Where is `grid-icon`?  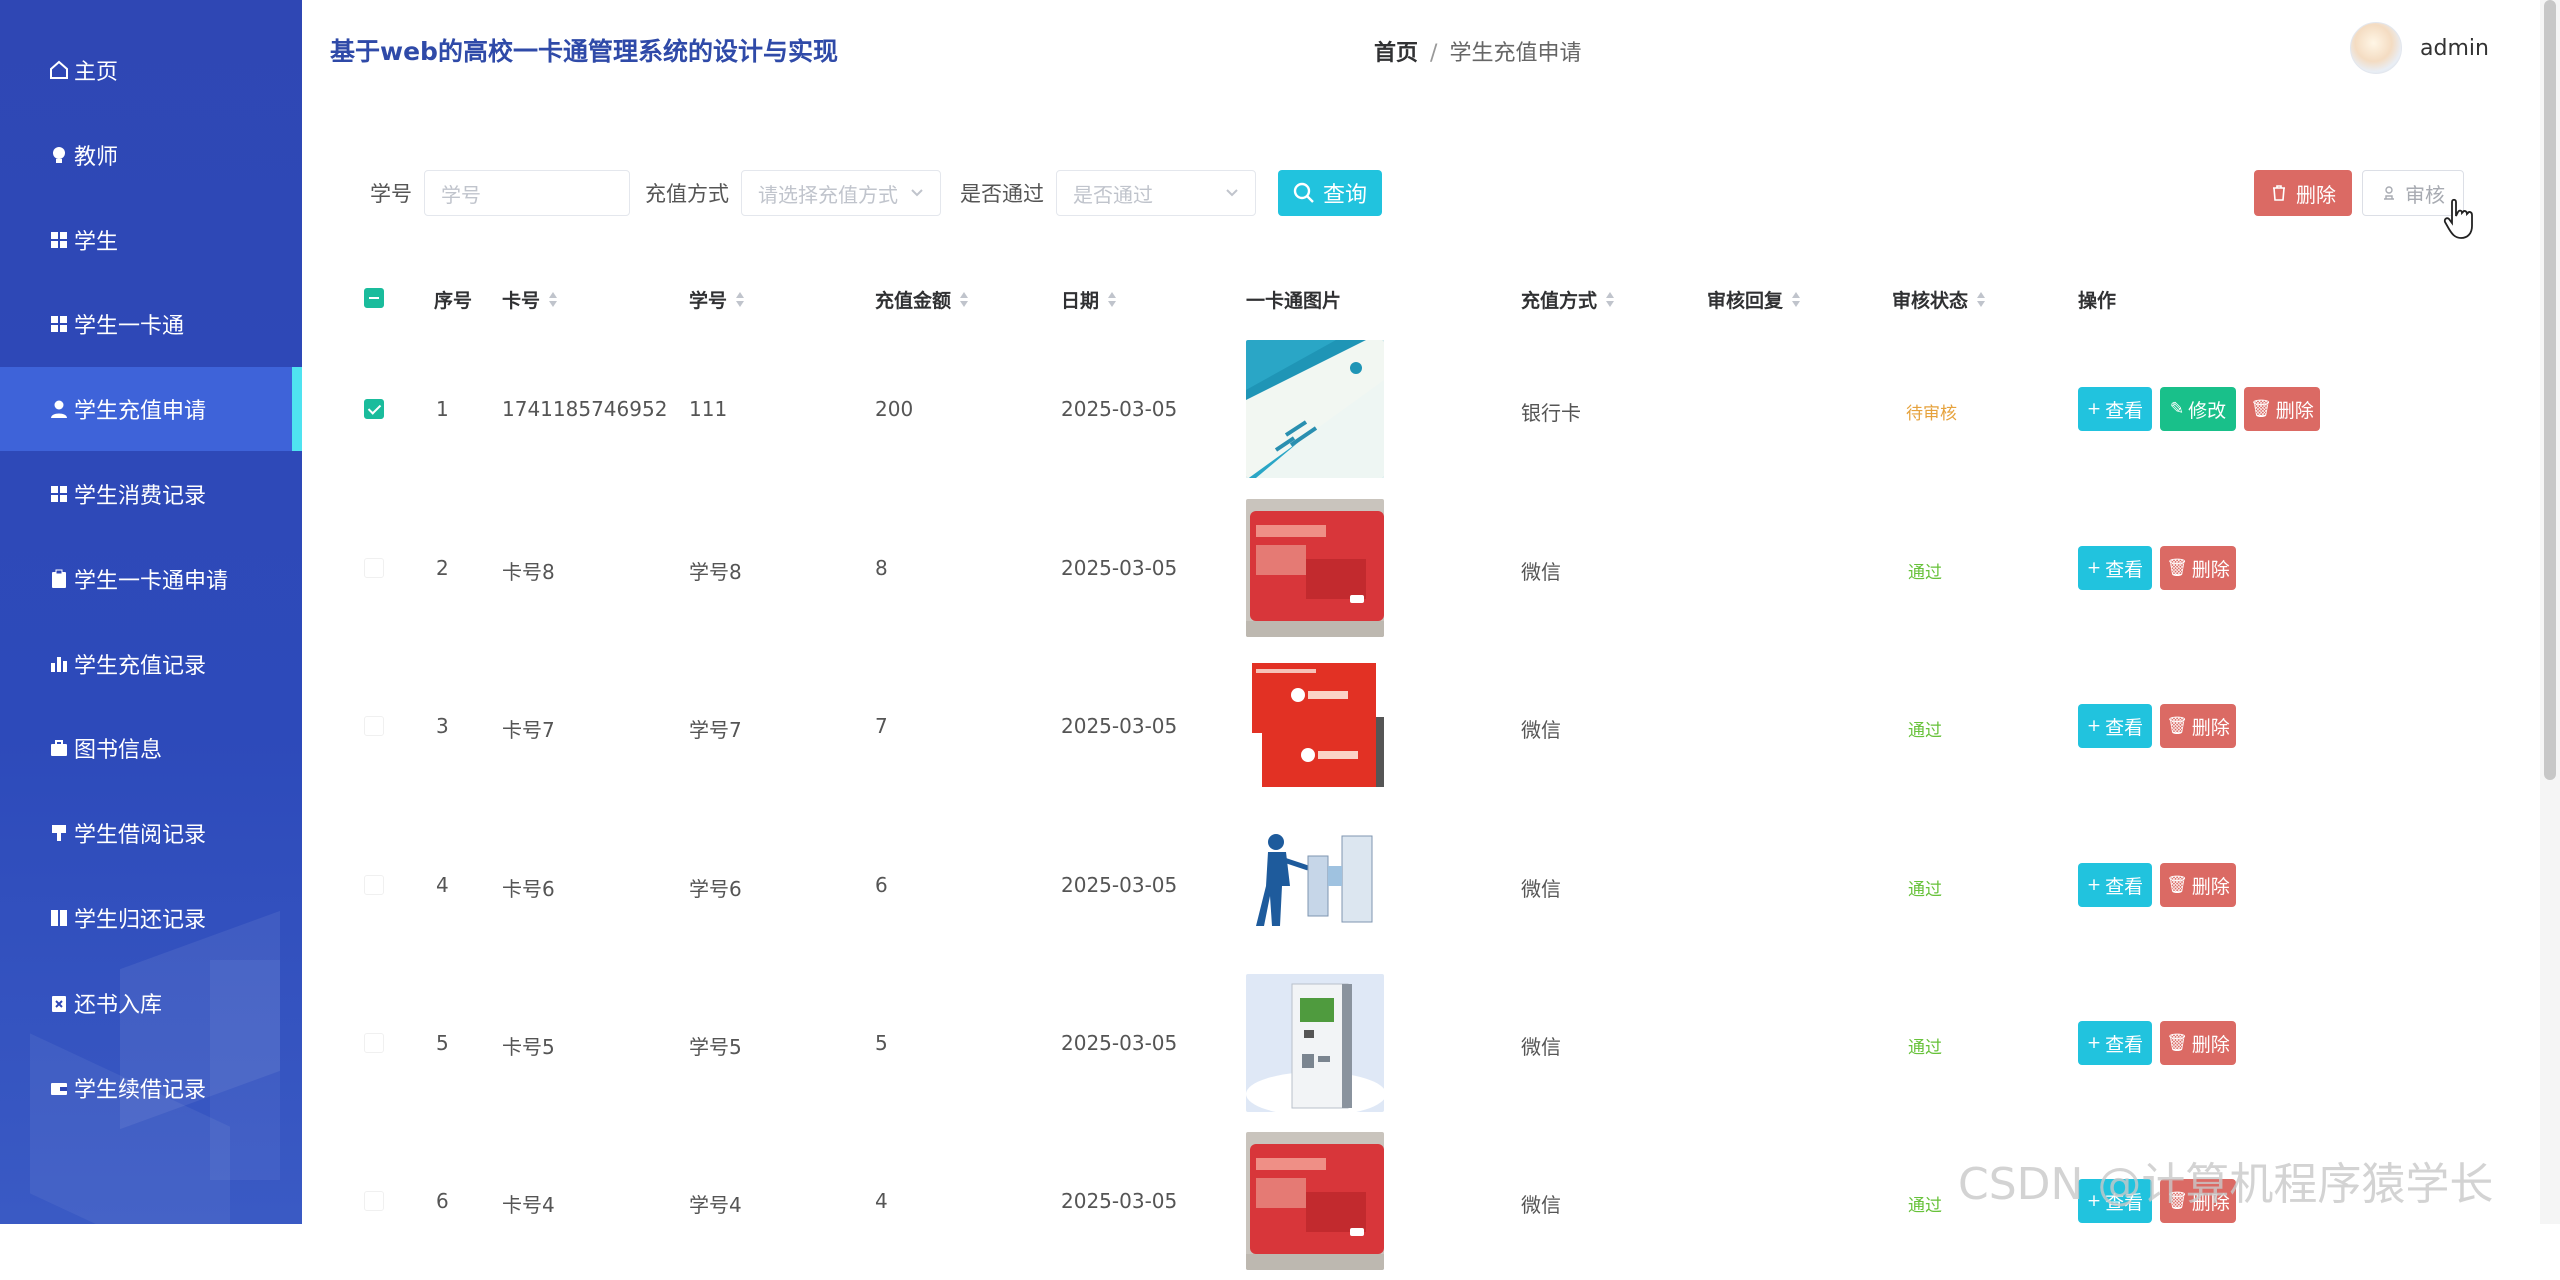
grid-icon is located at coordinates (59, 494).